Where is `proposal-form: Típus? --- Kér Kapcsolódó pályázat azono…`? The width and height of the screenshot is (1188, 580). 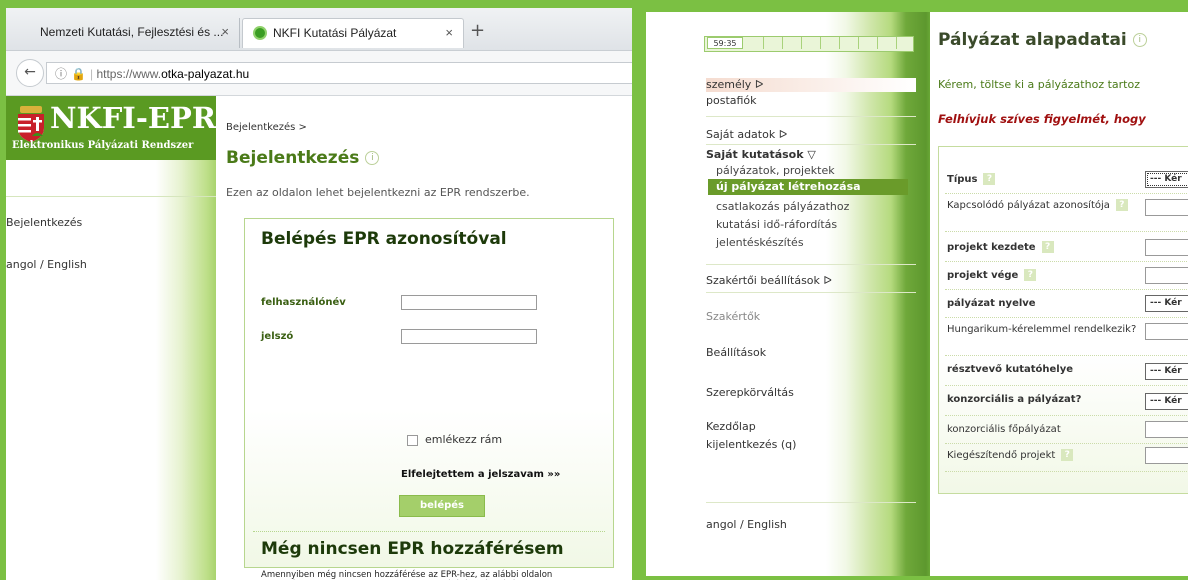 proposal-form: Típus? --- Kér Kapcsolódó pályázat azono… is located at coordinates (1063, 320).